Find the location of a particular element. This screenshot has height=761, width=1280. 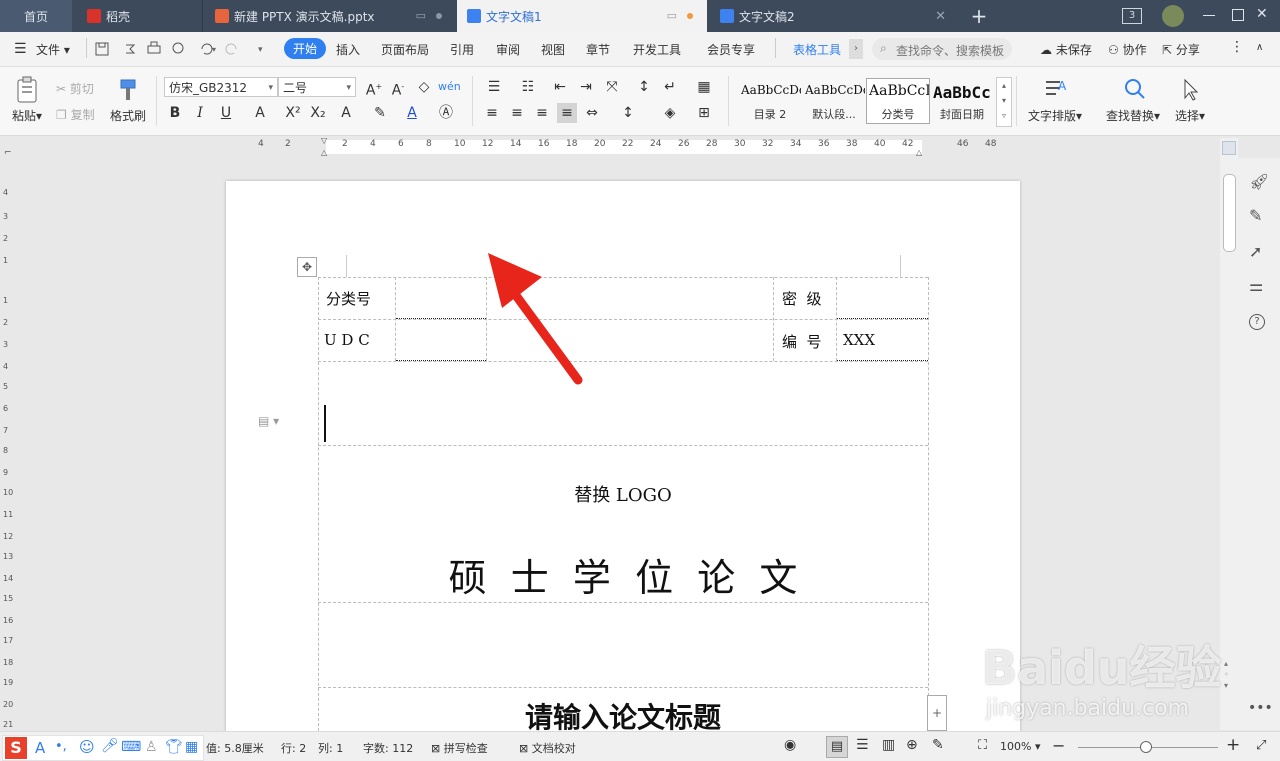

tab-daoke: 稻壳 is located at coordinates (137, 16).